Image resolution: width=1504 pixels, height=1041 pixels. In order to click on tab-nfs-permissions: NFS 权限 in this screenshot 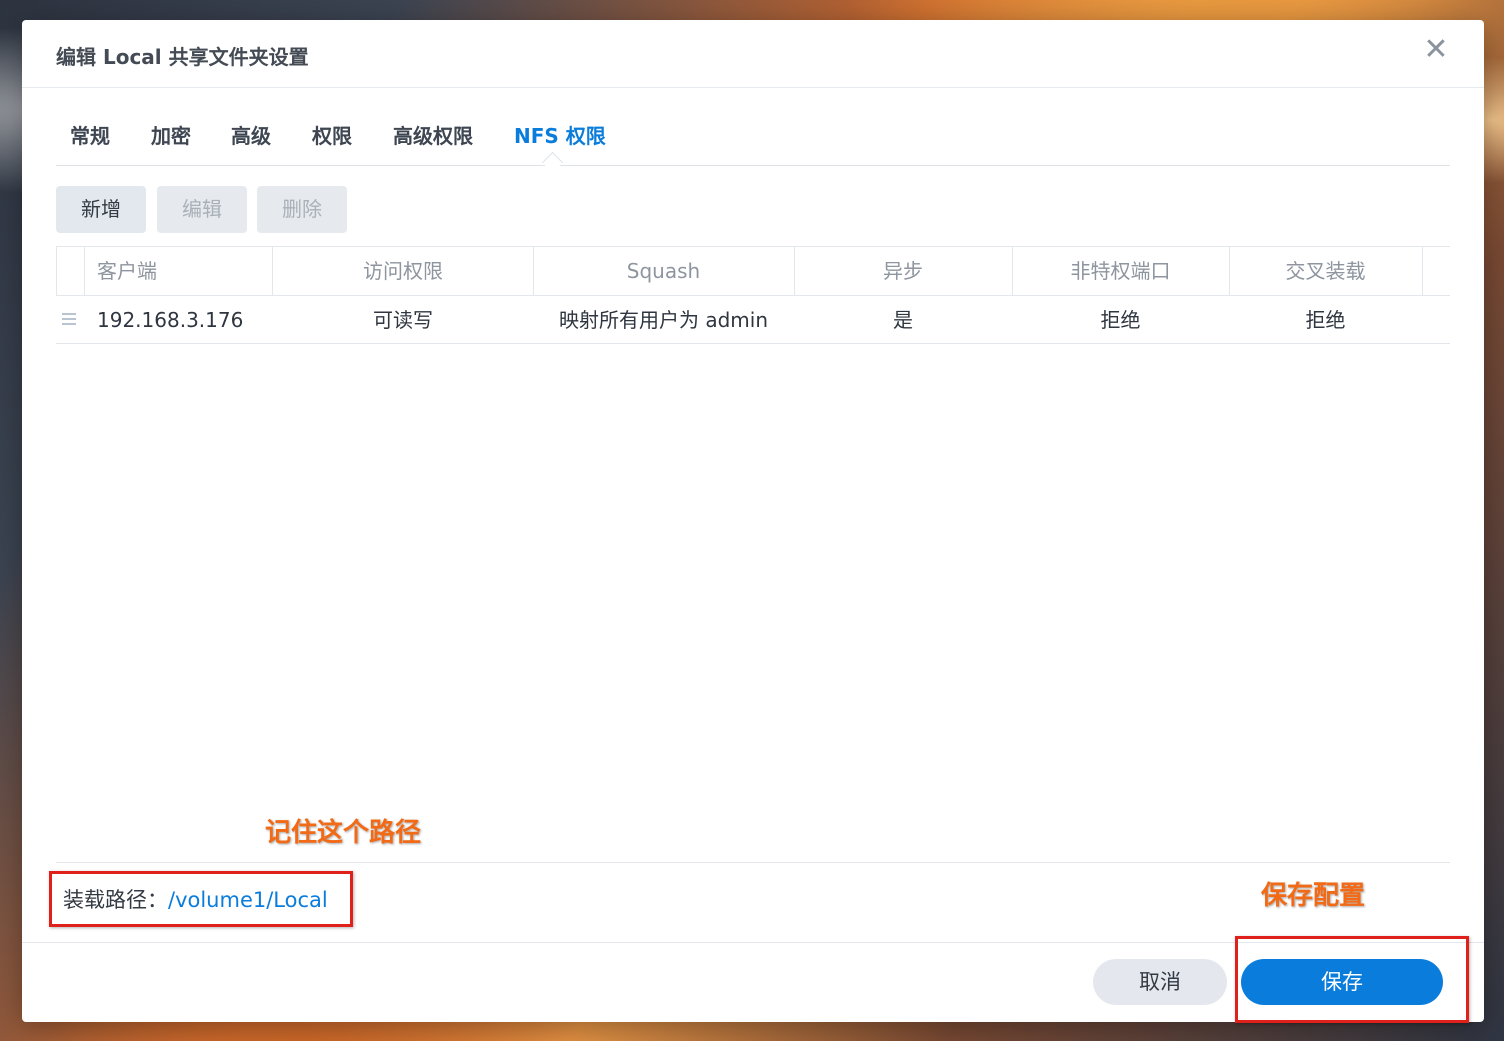, I will do `click(560, 134)`.